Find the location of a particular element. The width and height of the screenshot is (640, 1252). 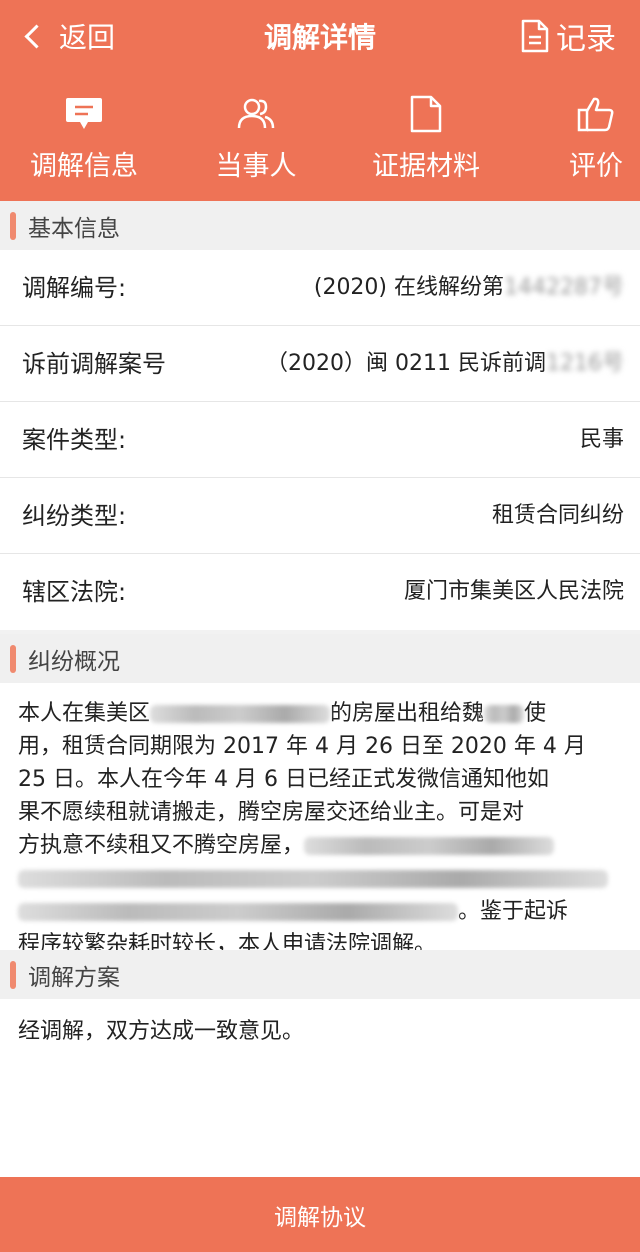

row-value-blurred: 1442287号 is located at coordinates (564, 287).